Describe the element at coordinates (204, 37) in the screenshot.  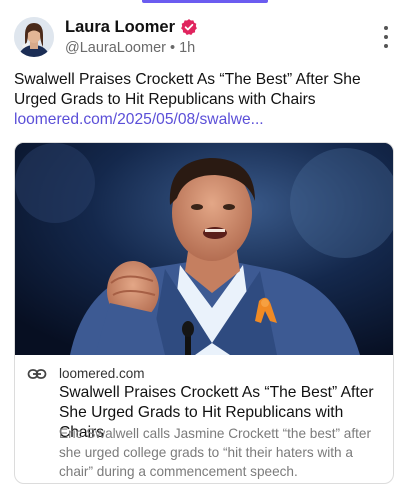
I see `post-header: Laura Loomer @LauraLoomer • 1h` at that location.